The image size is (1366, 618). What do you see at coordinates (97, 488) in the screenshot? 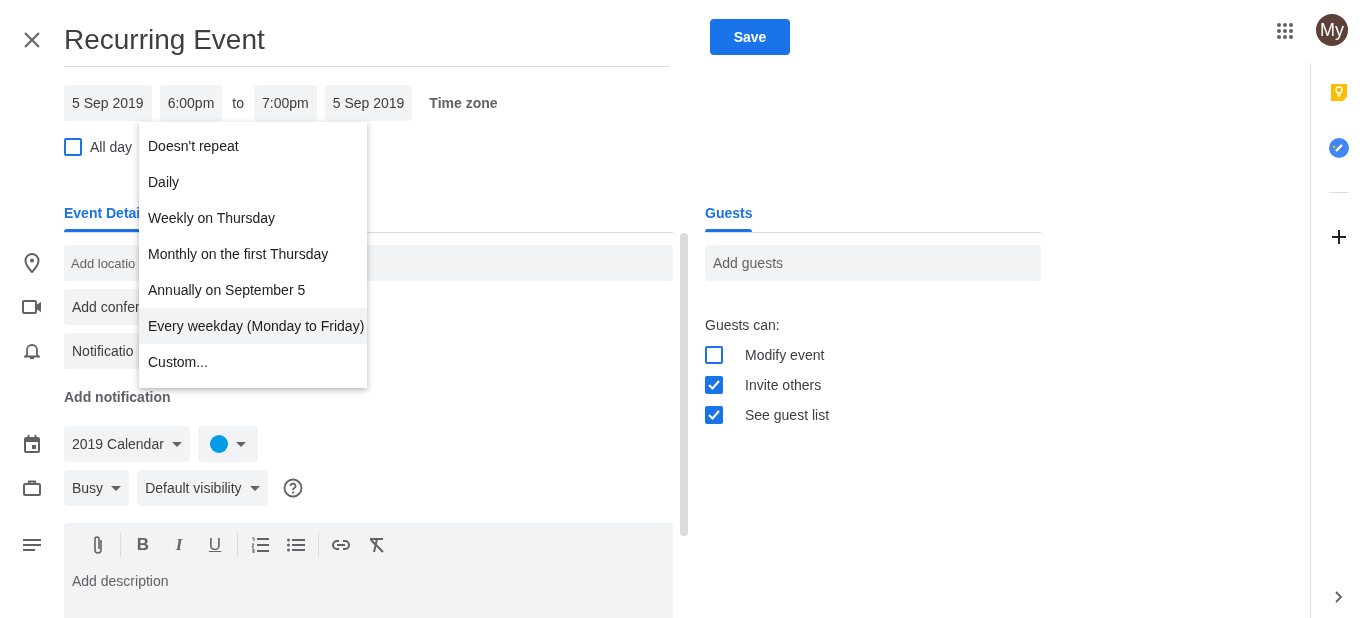
I see `availability-select: Busy` at bounding box center [97, 488].